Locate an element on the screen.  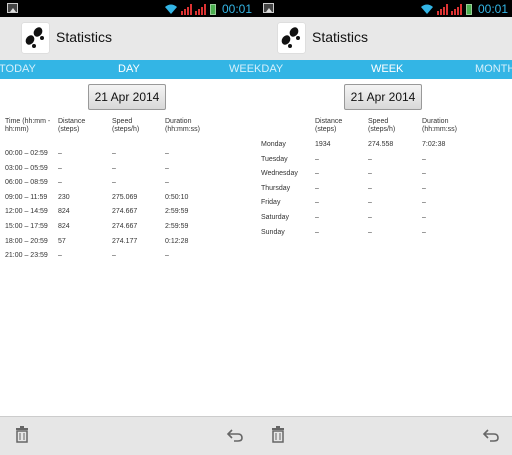
tab-bar: WEEKDAY WEEK MONTH is located at coordinates (384, 69).